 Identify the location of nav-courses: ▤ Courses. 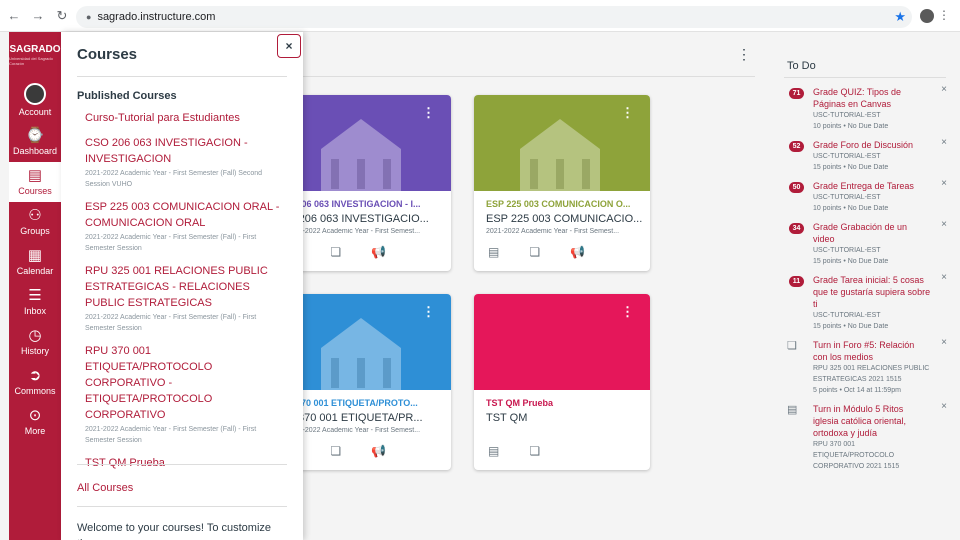
(35, 182).